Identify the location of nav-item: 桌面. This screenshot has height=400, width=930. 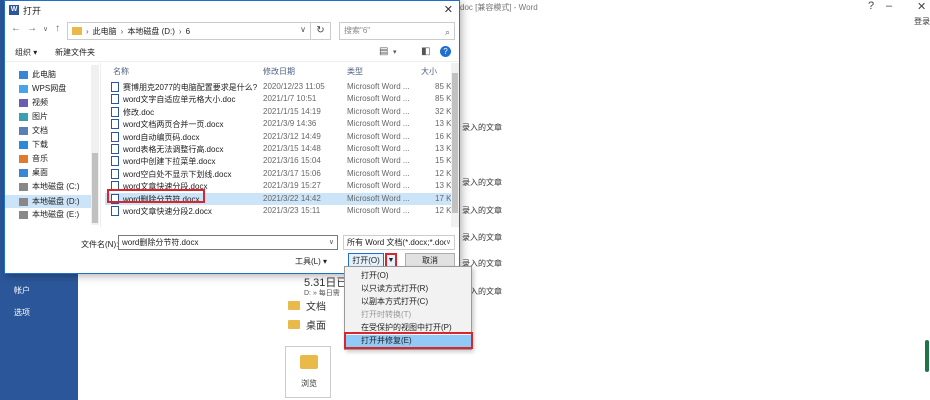
(33, 172).